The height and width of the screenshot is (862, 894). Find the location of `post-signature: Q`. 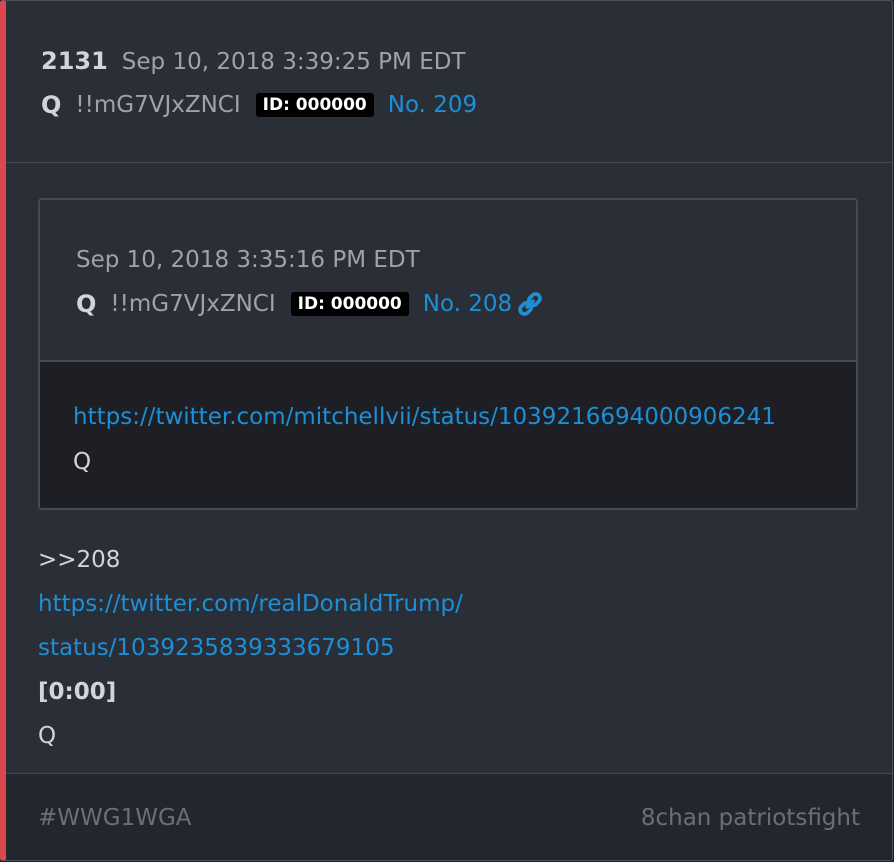

post-signature: Q is located at coordinates (47, 736).